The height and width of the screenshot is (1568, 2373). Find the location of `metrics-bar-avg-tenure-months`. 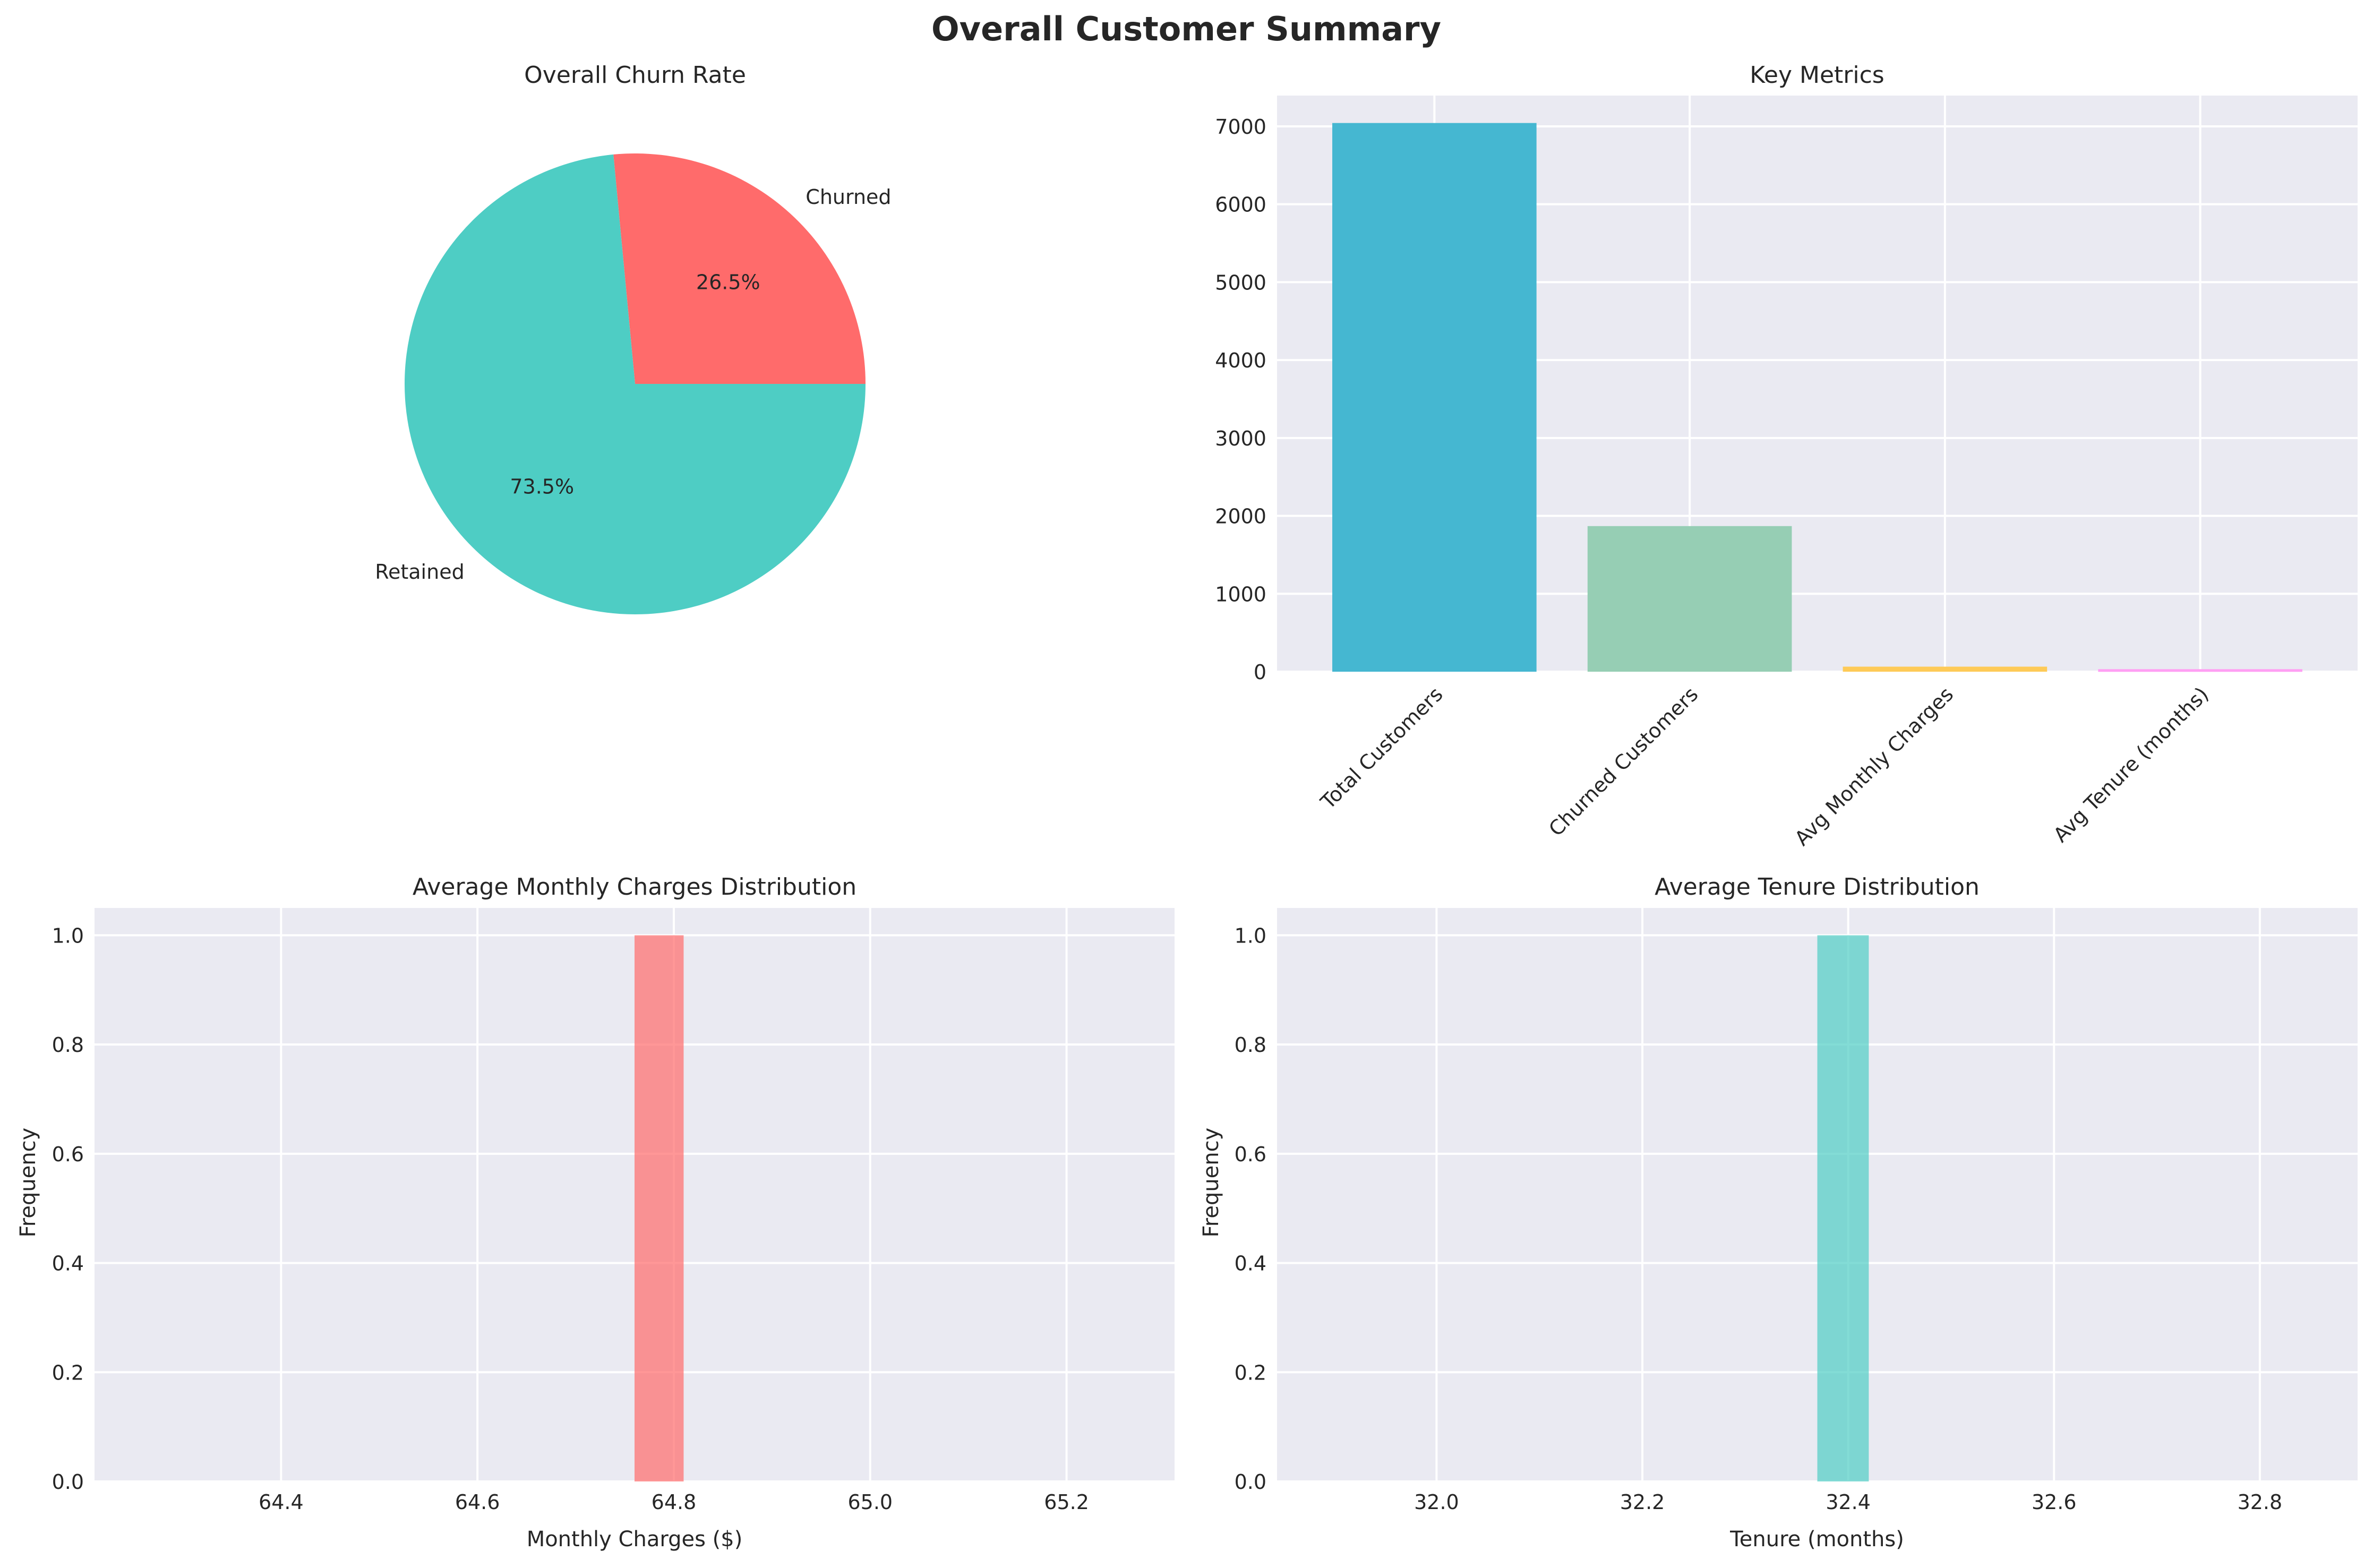

metrics-bar-avg-tenure-months is located at coordinates (2200, 670).